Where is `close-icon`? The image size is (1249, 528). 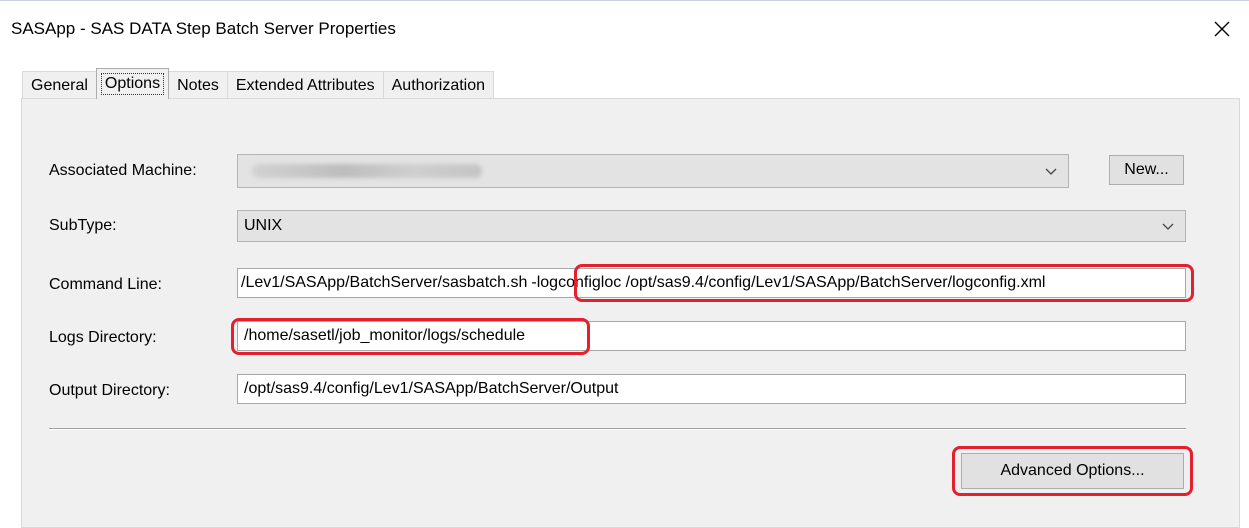 close-icon is located at coordinates (1222, 29).